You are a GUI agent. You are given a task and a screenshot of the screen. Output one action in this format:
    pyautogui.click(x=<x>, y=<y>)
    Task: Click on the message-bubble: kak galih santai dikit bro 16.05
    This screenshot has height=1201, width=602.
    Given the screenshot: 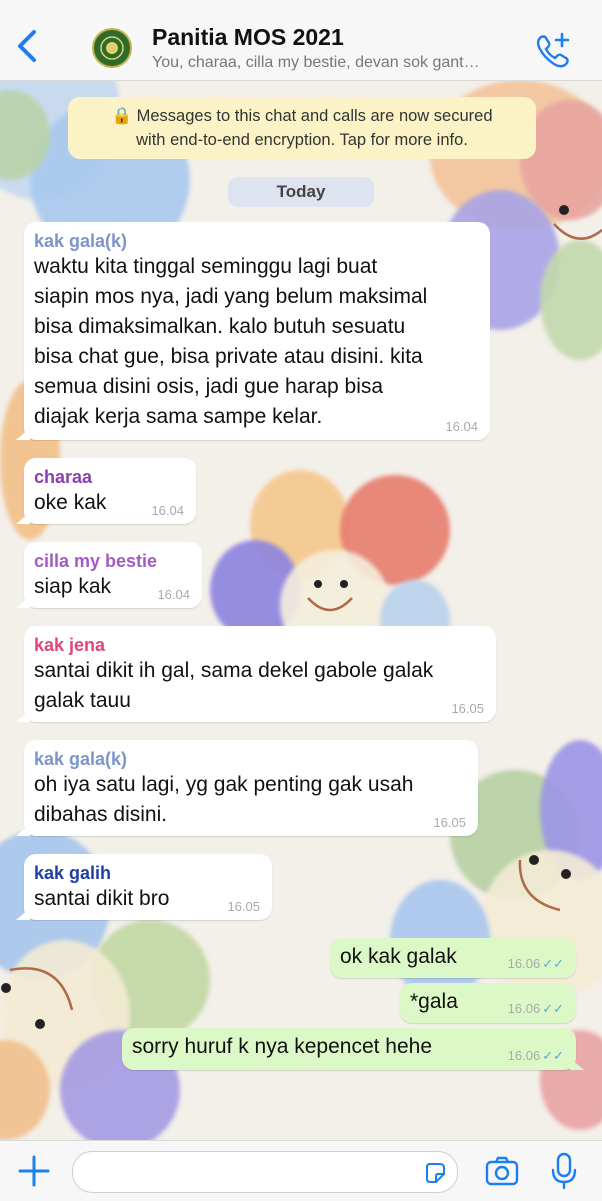 What is the action you would take?
    pyautogui.click(x=144, y=887)
    